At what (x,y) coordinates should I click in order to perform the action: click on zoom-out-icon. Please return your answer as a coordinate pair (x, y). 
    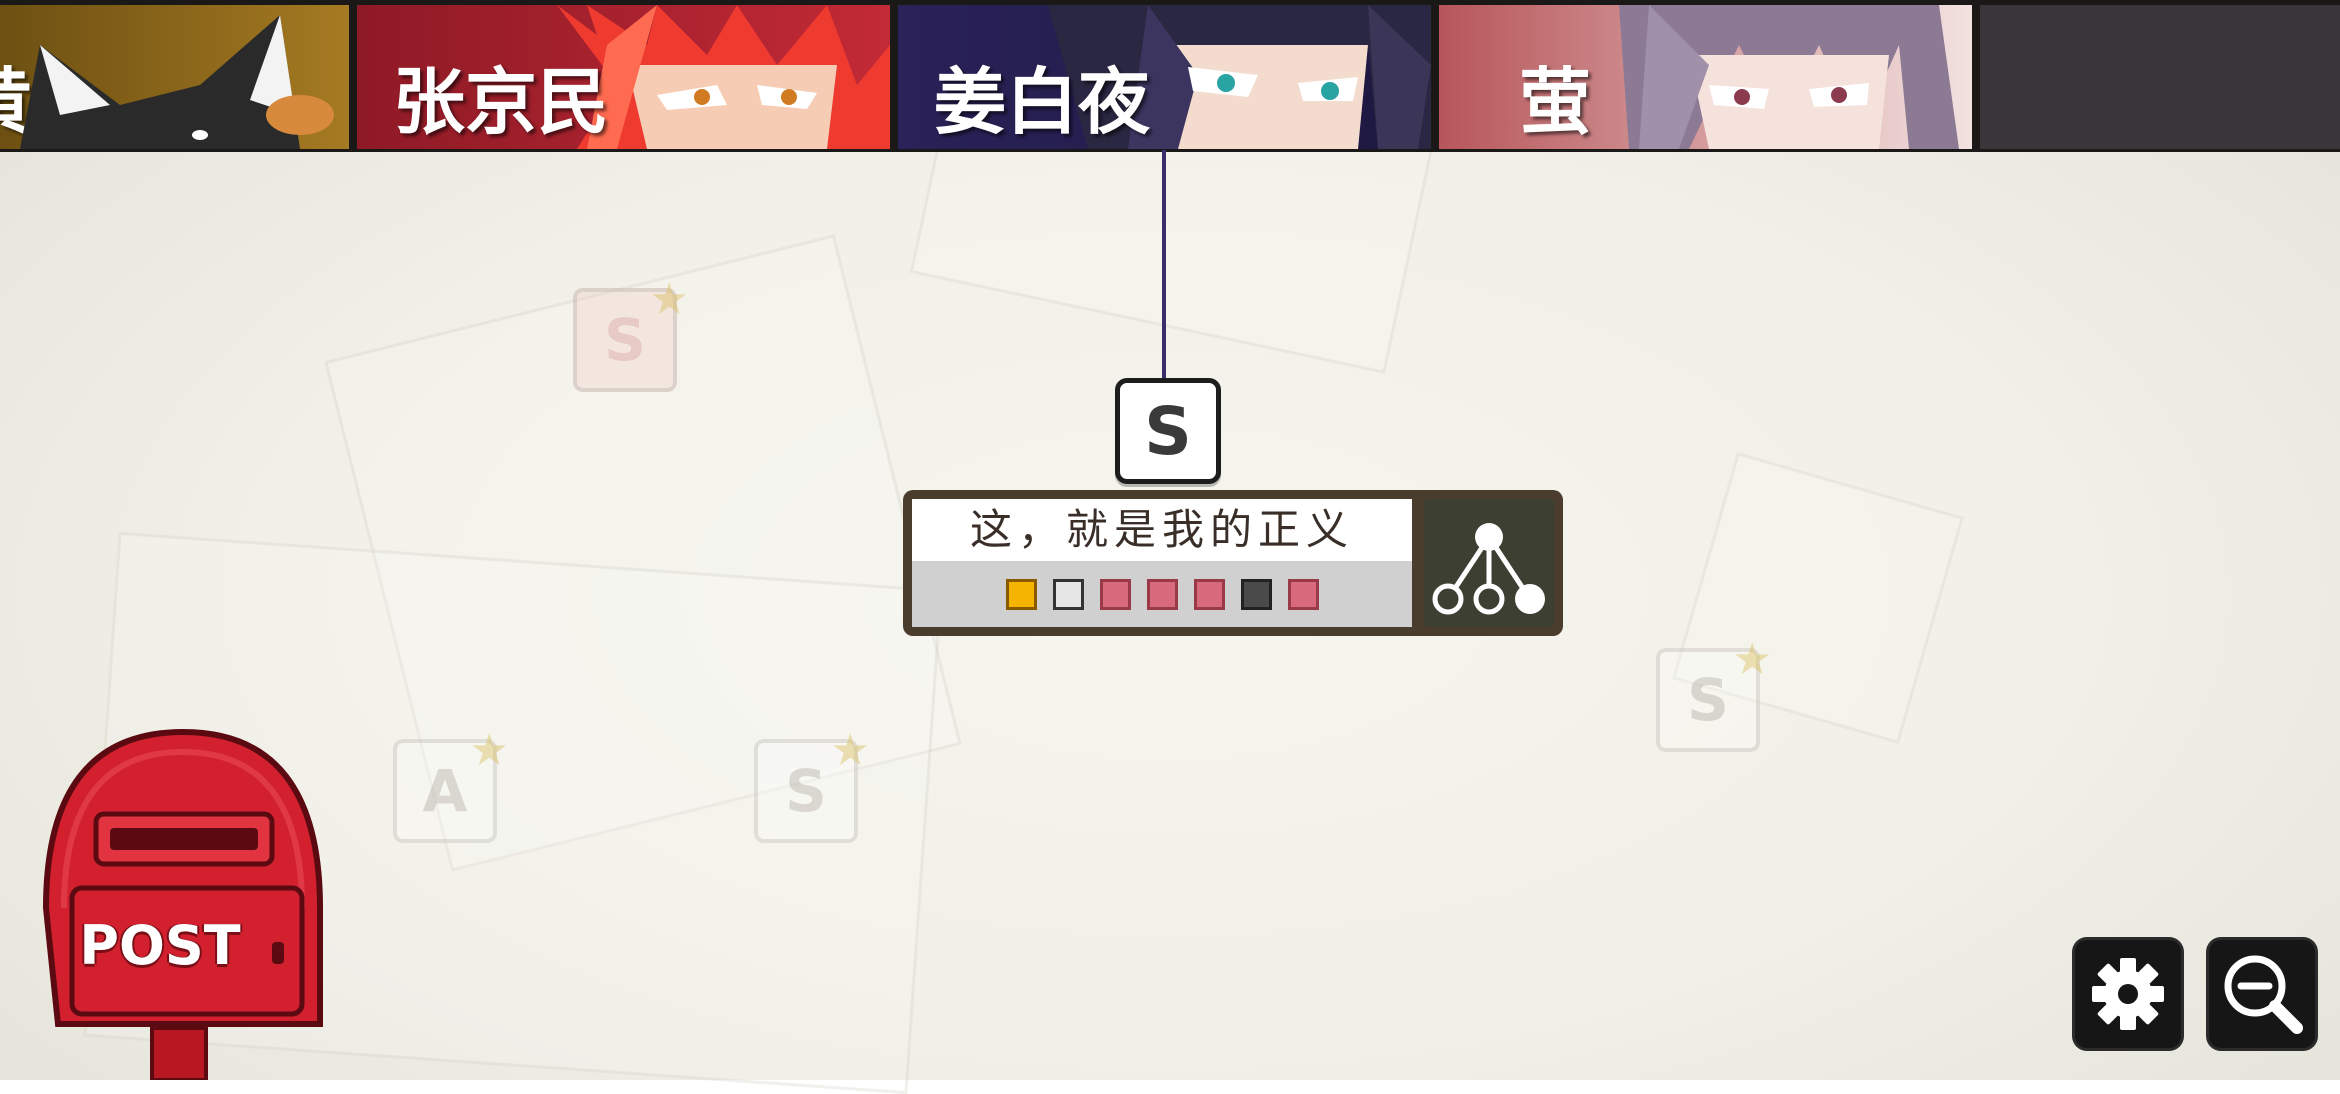
    Looking at the image, I should click on (2263, 994).